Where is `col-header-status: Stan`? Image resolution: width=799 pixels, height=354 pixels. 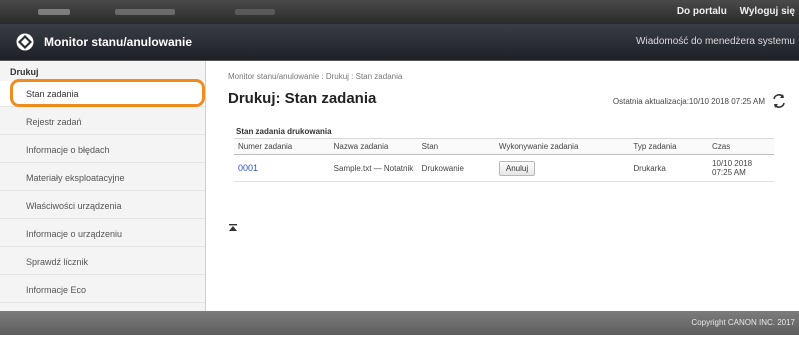 col-header-status: Stan is located at coordinates (456, 146).